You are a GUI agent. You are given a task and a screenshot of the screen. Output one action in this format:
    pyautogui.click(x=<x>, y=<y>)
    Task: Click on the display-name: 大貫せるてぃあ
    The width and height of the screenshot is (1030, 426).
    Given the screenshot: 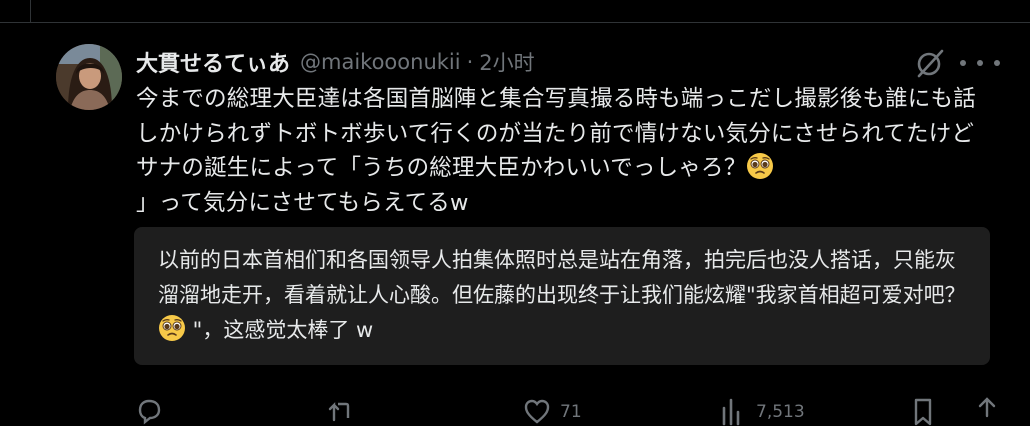 What is the action you would take?
    pyautogui.click(x=213, y=62)
    